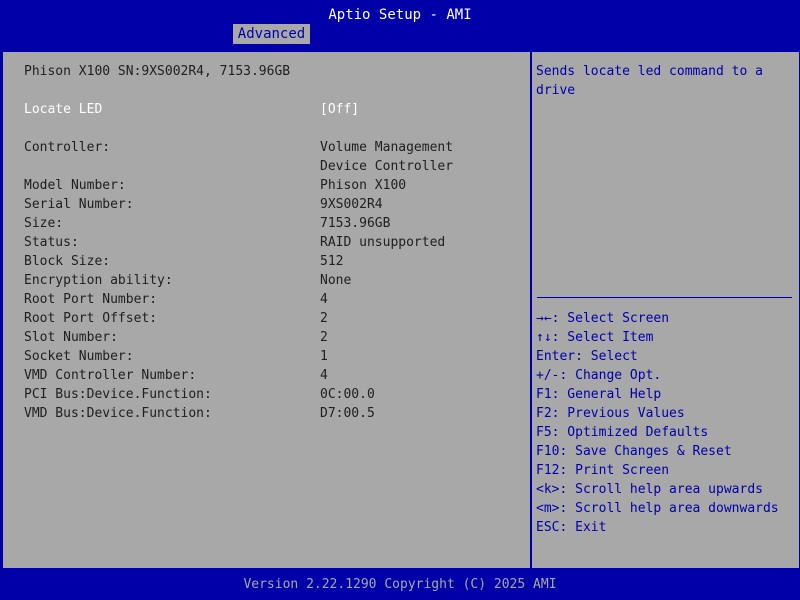  Describe the element at coordinates (587, 356) in the screenshot. I see `help-key-enter: Enter: Select` at that location.